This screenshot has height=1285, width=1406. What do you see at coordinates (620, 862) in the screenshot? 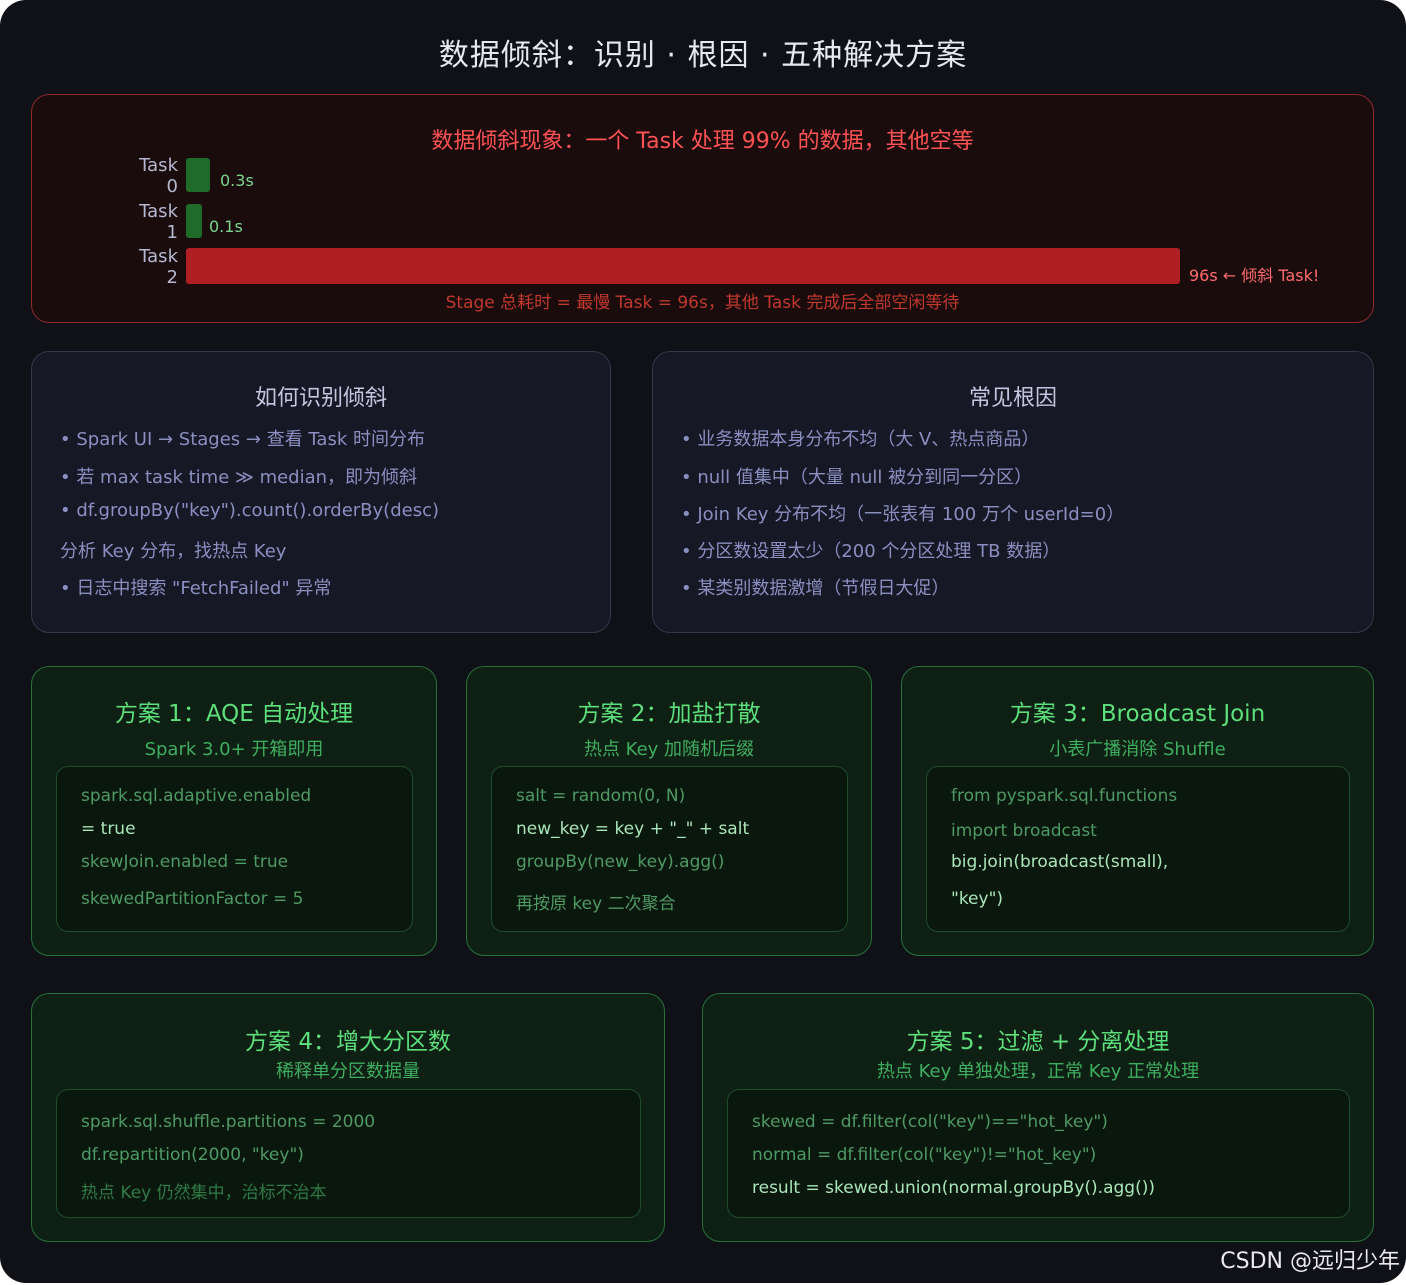
I see `code-line: groupBy(new_key).agg()` at bounding box center [620, 862].